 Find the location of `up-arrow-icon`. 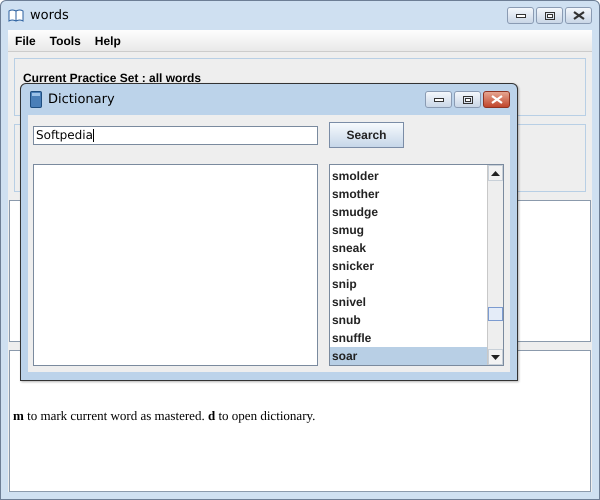

up-arrow-icon is located at coordinates (495, 173).